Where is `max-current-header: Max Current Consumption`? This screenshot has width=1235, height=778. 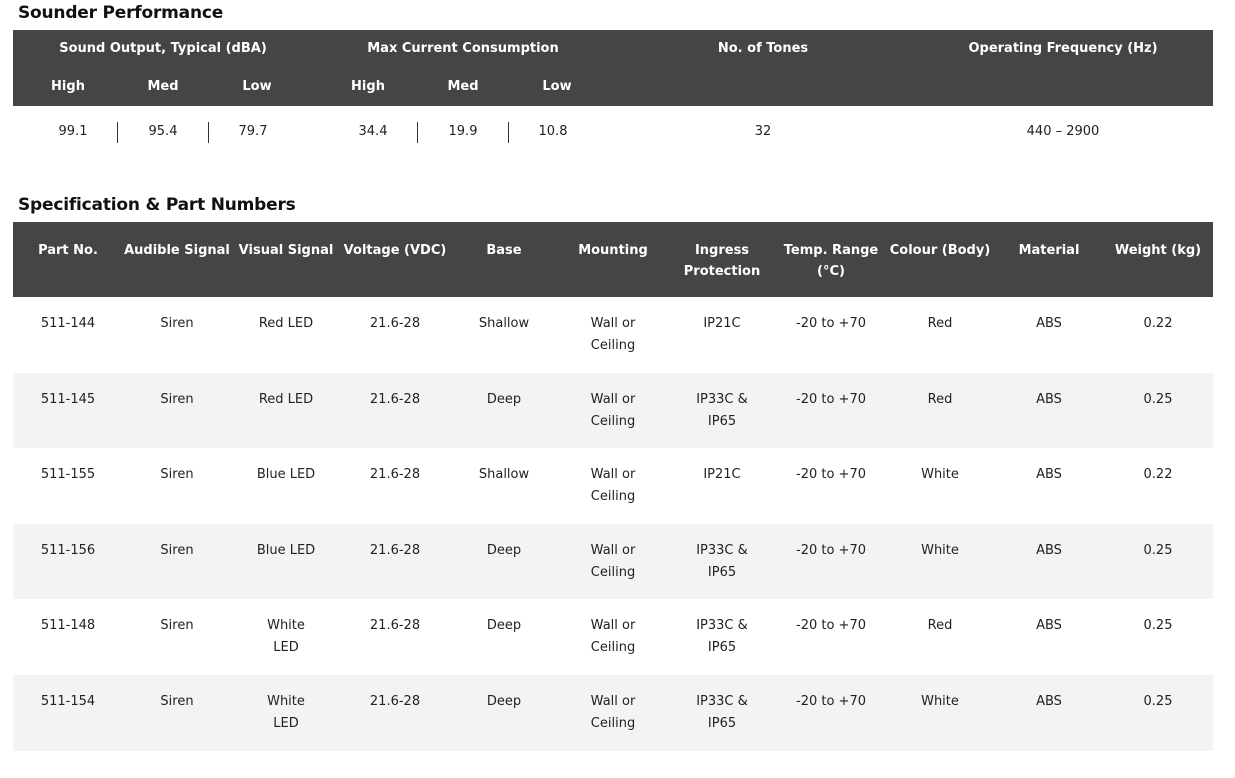 max-current-header: Max Current Consumption is located at coordinates (463, 48).